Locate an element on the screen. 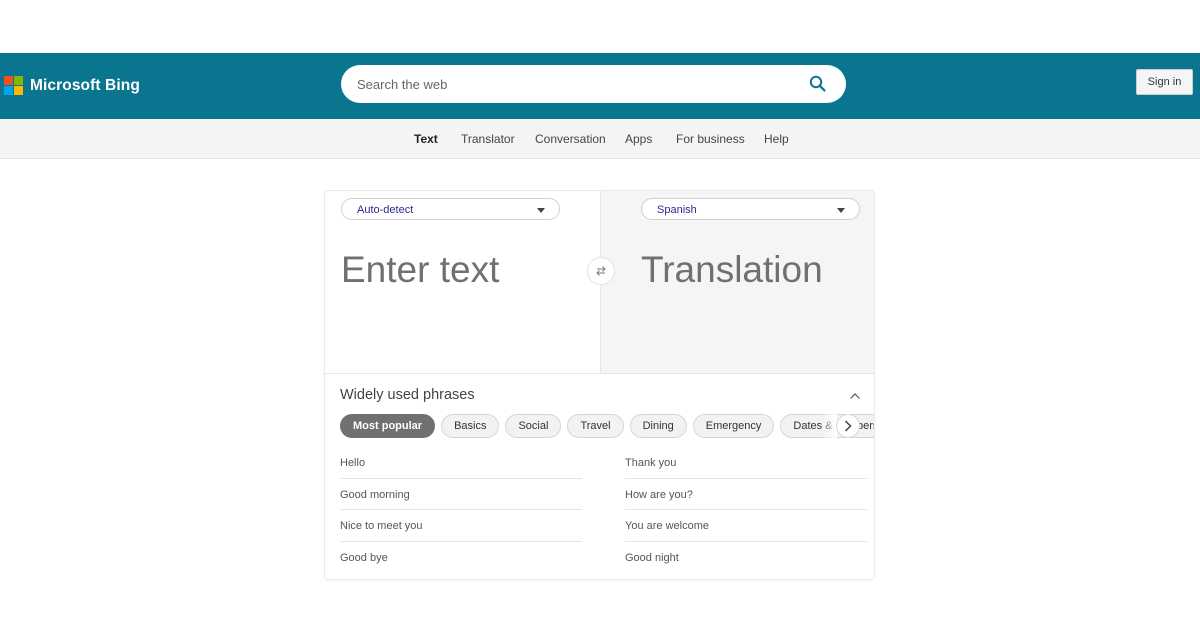  nav-text: Text is located at coordinates (426, 139).